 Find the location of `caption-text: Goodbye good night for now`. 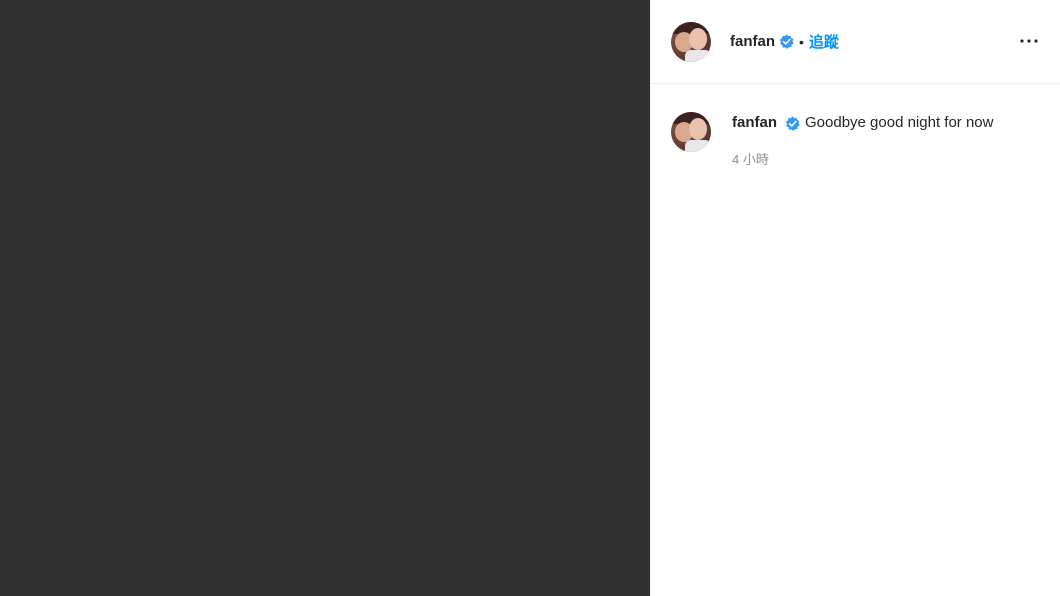

caption-text: Goodbye good night for now is located at coordinates (899, 122).